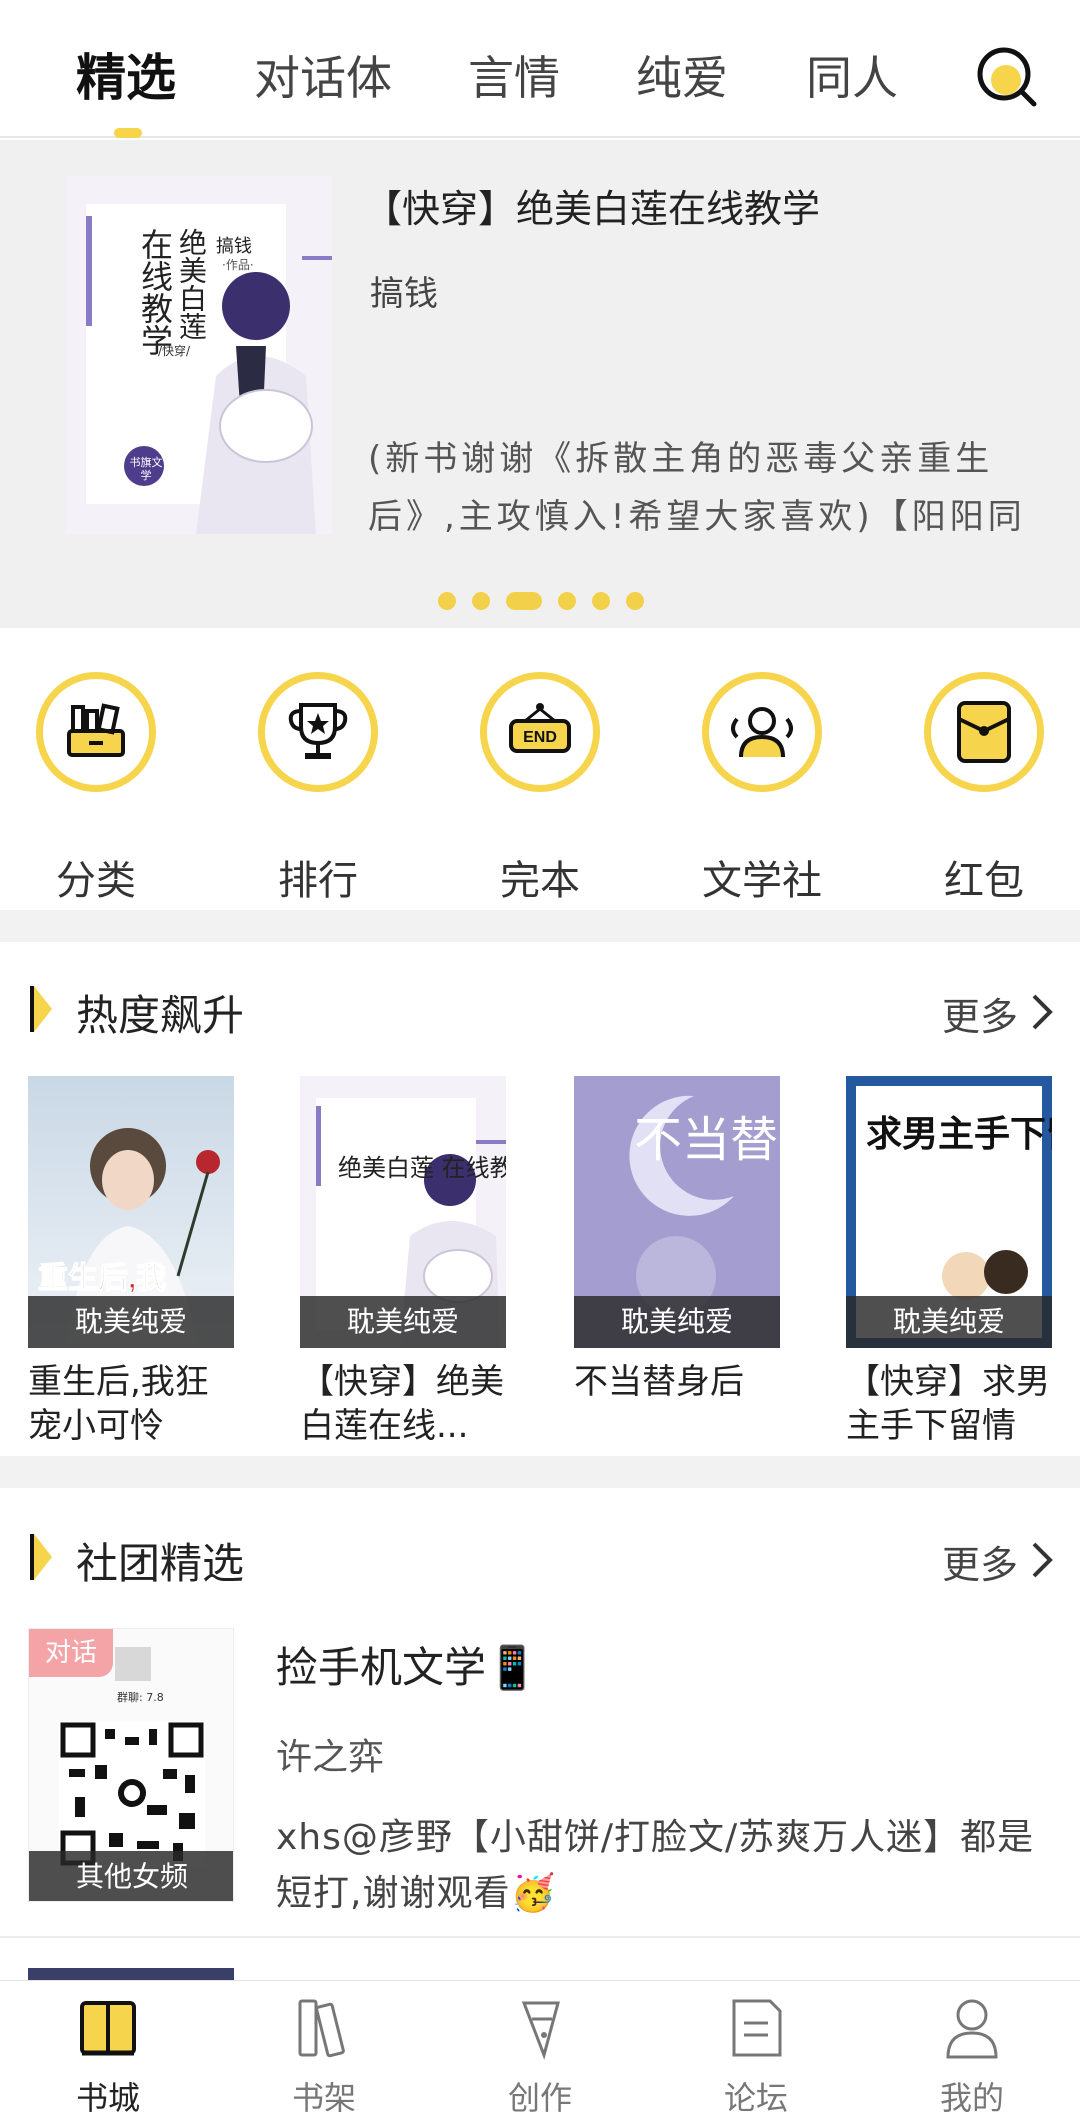 This screenshot has height=2118, width=1080. Describe the element at coordinates (514, 78) in the screenshot. I see `tab-romance: 言情` at that location.